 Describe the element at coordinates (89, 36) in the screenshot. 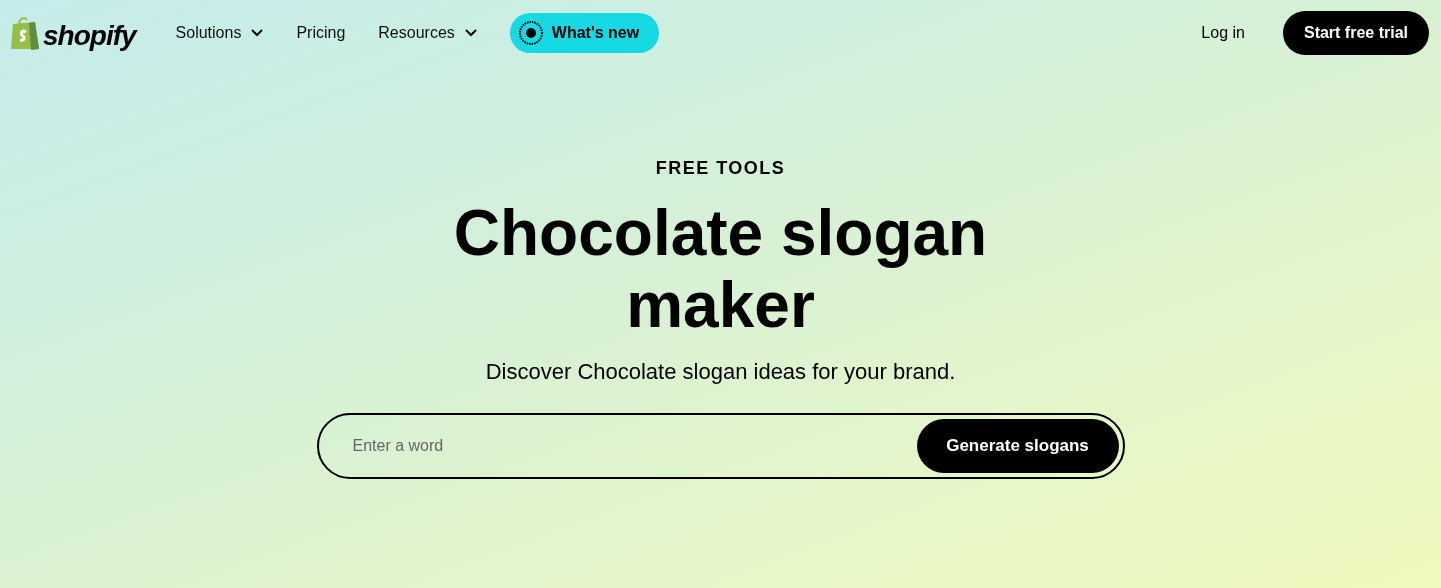

I see `logo-text: shopify` at that location.